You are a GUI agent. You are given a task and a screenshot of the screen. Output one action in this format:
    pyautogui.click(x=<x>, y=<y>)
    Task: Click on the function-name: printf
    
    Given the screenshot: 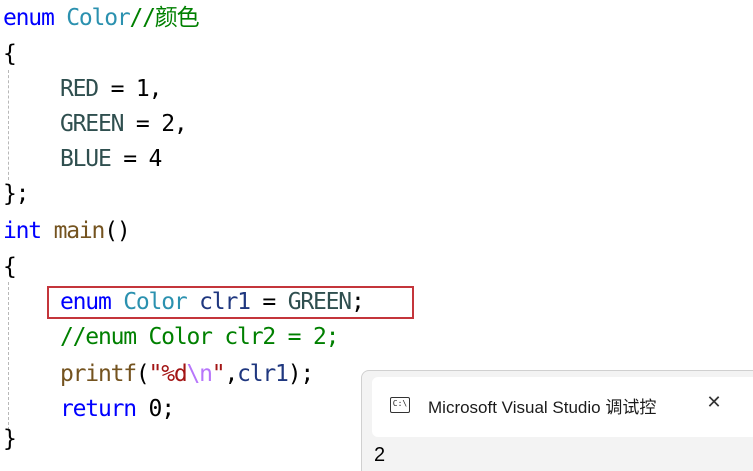 What is the action you would take?
    pyautogui.click(x=98, y=374)
    